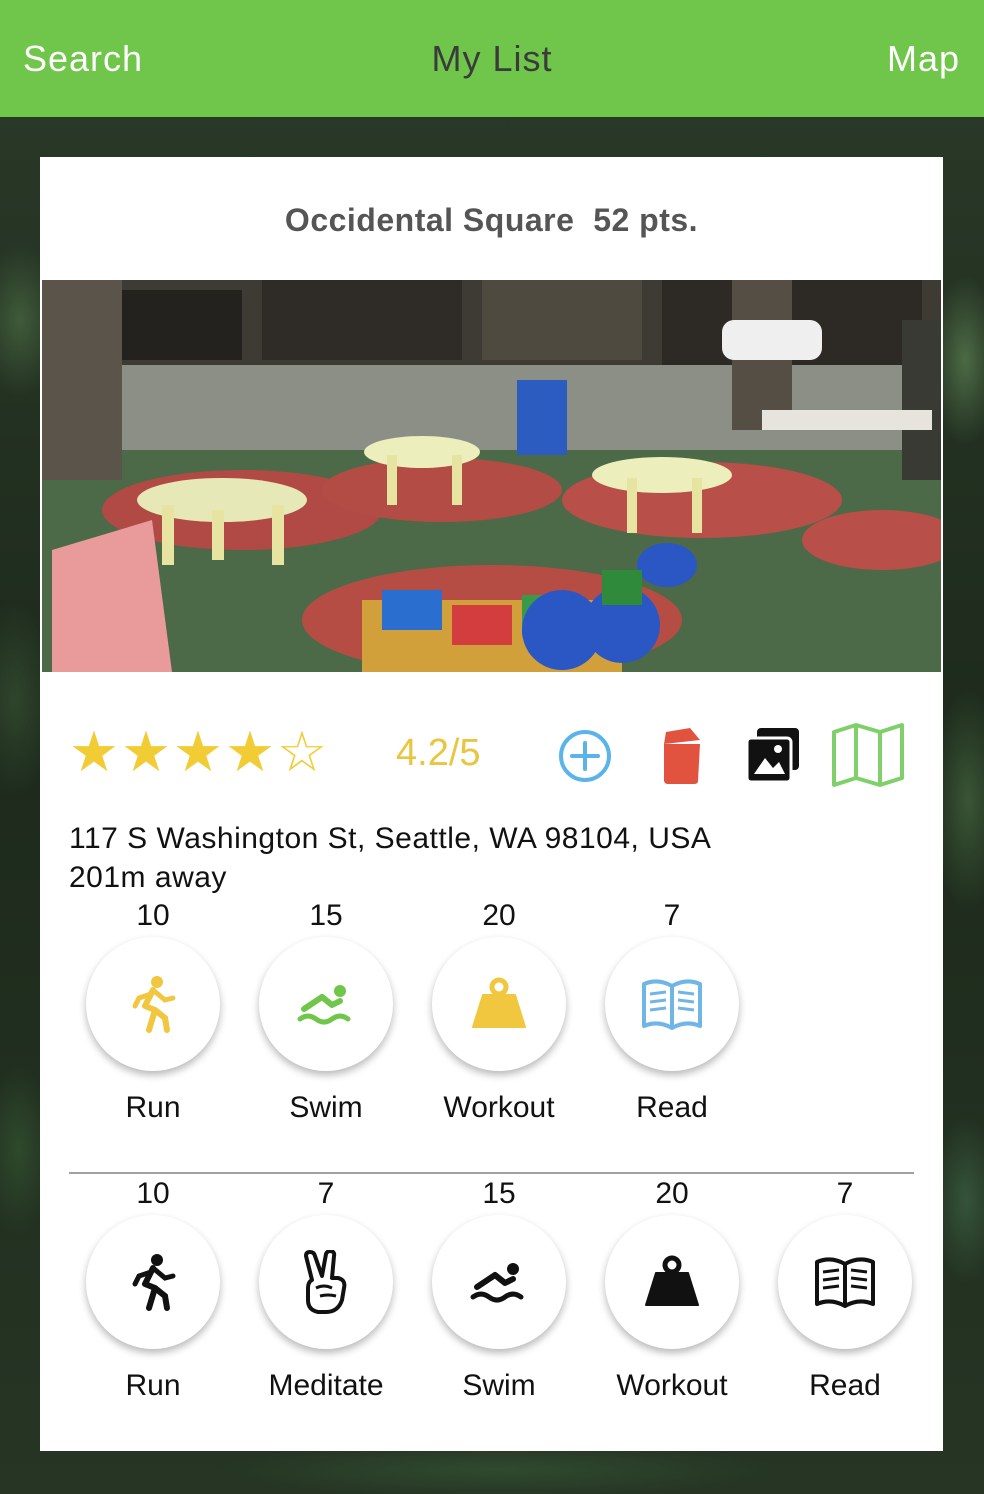 Image resolution: width=984 pixels, height=1494 pixels. I want to click on map-nav-button: Map, so click(923, 59).